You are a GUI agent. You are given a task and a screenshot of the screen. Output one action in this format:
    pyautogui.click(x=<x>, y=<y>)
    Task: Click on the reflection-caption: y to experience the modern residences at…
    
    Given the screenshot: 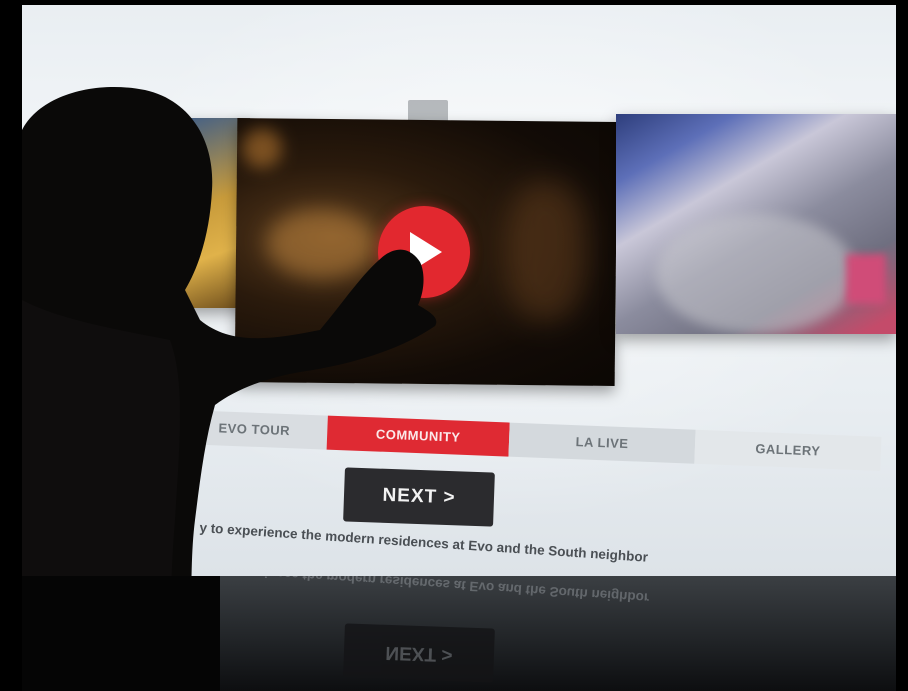 What is the action you would take?
    pyautogui.click(x=425, y=591)
    